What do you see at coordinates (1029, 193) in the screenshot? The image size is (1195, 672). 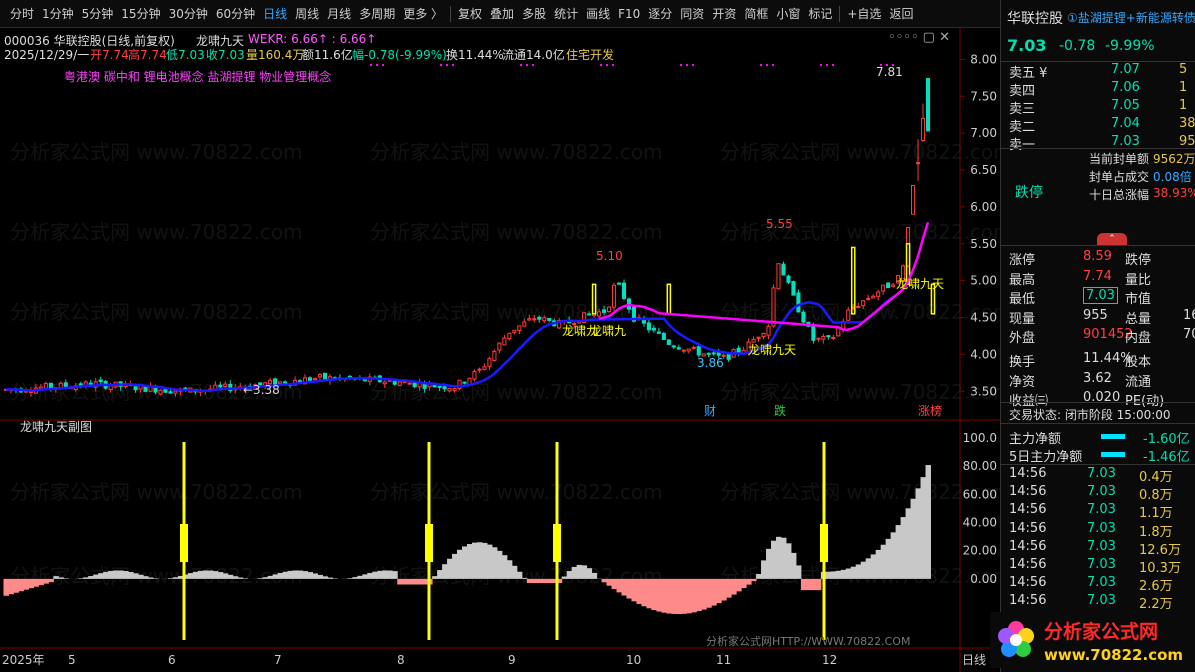 I see `limit-down-label: 跌停` at bounding box center [1029, 193].